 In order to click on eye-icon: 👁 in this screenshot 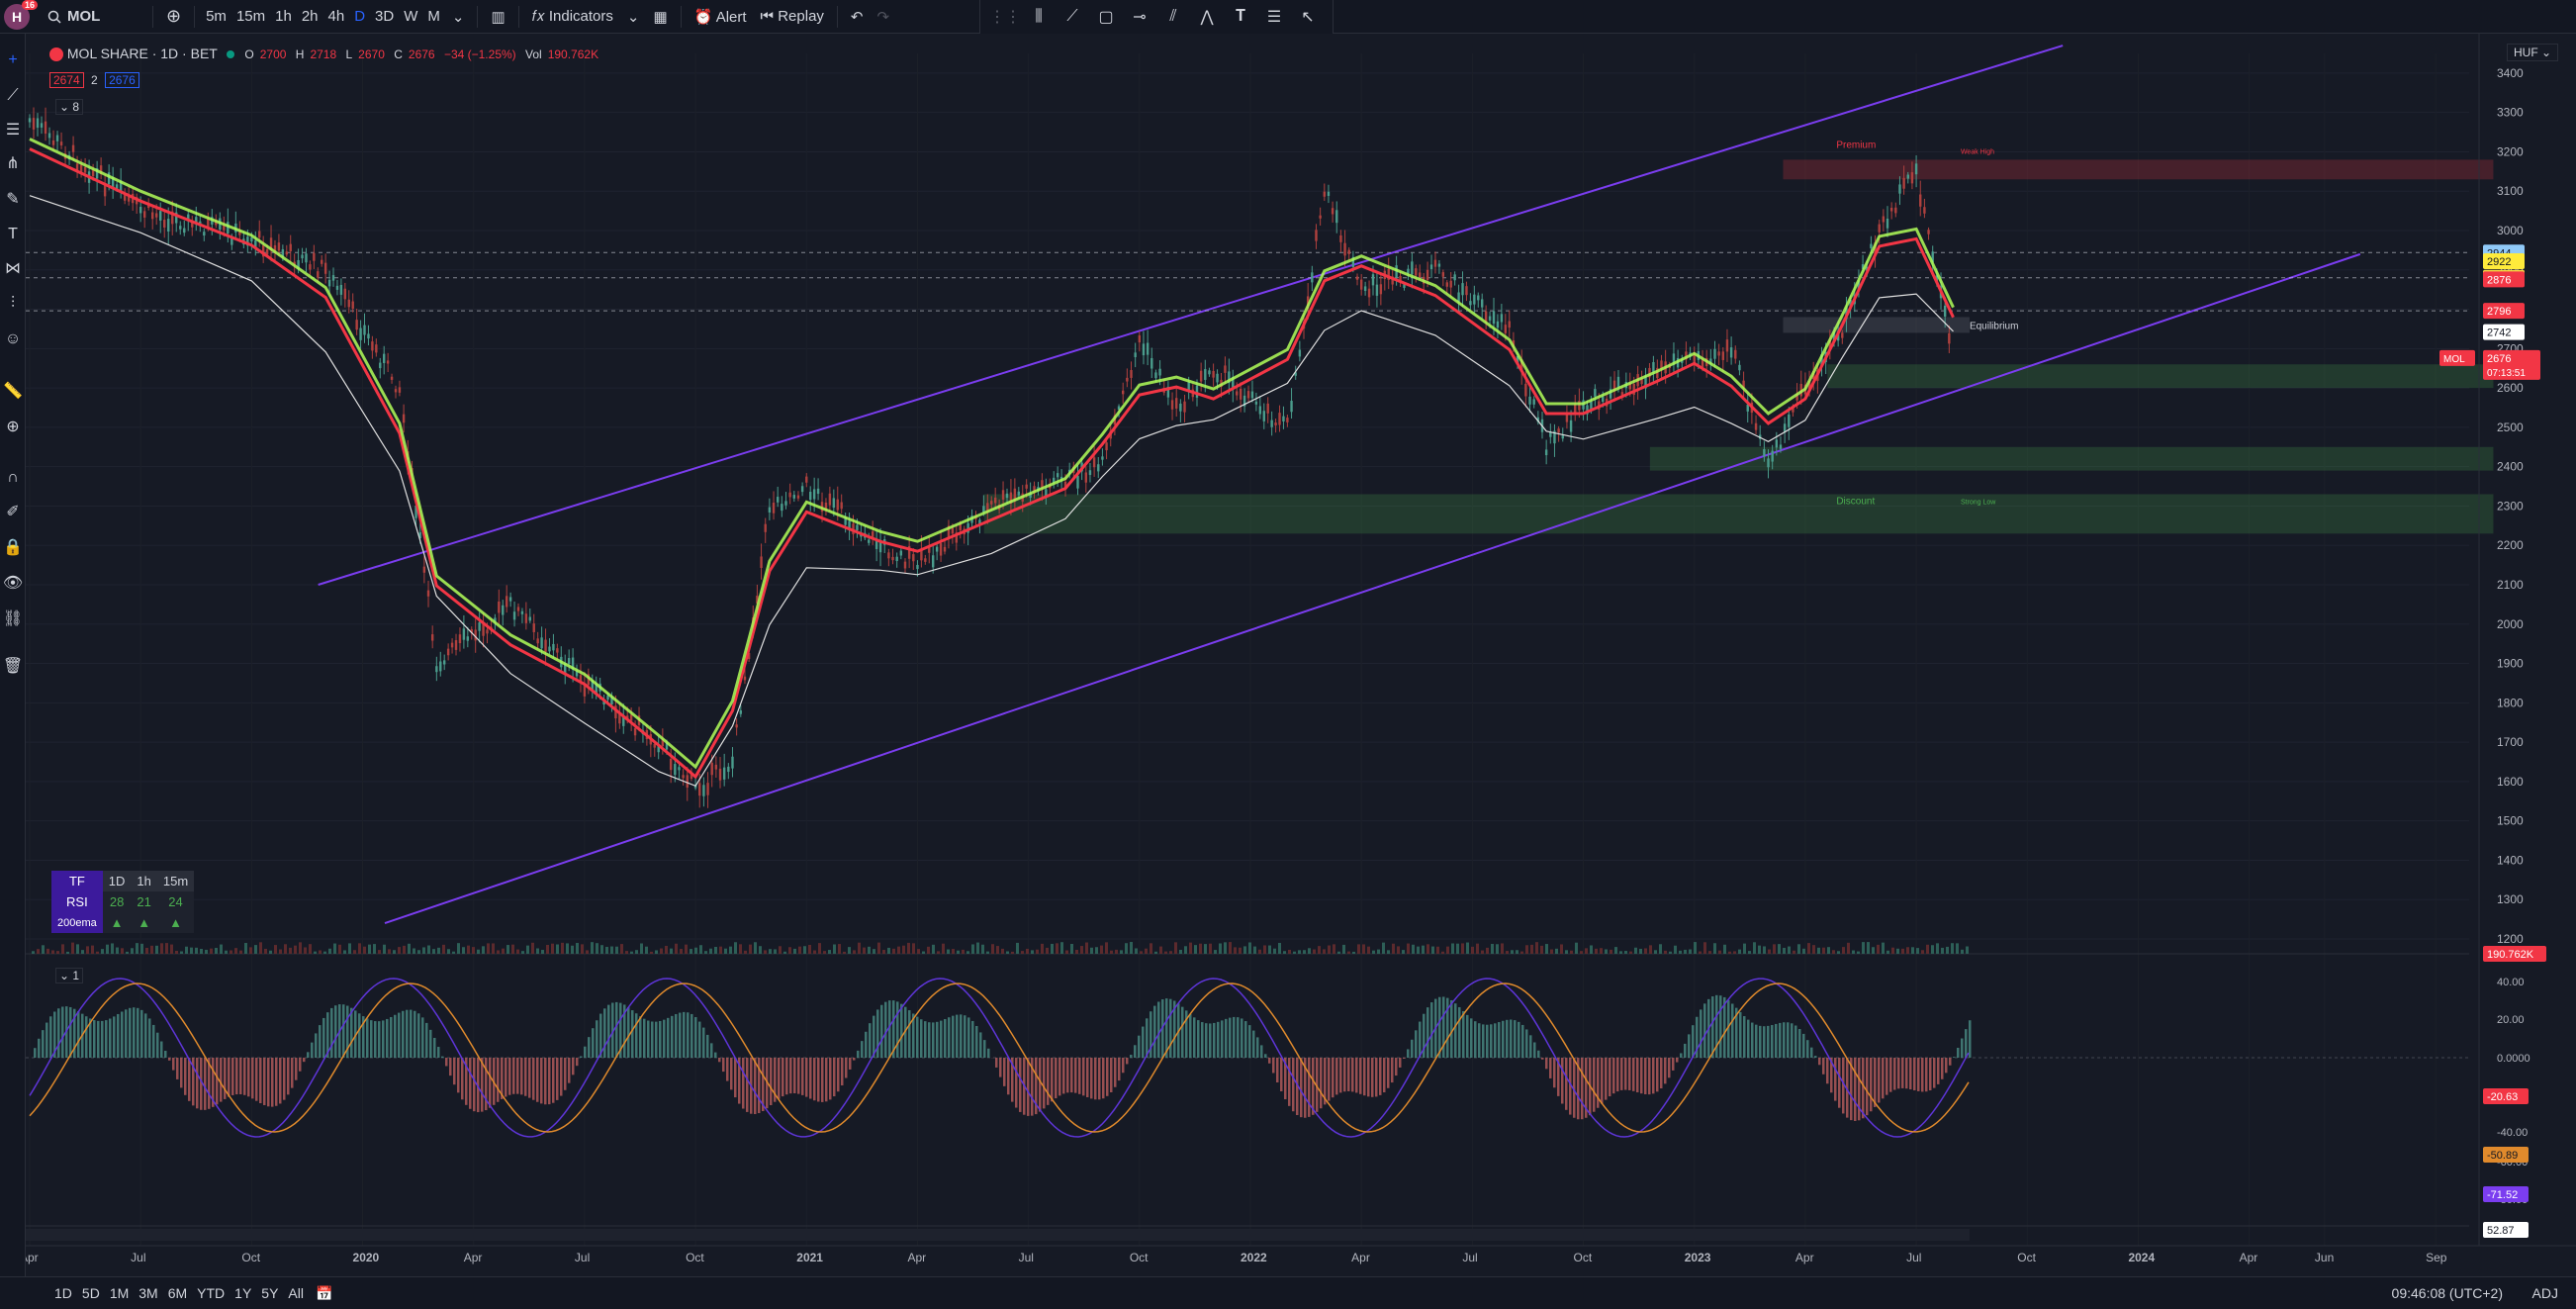, I will do `click(13, 583)`.